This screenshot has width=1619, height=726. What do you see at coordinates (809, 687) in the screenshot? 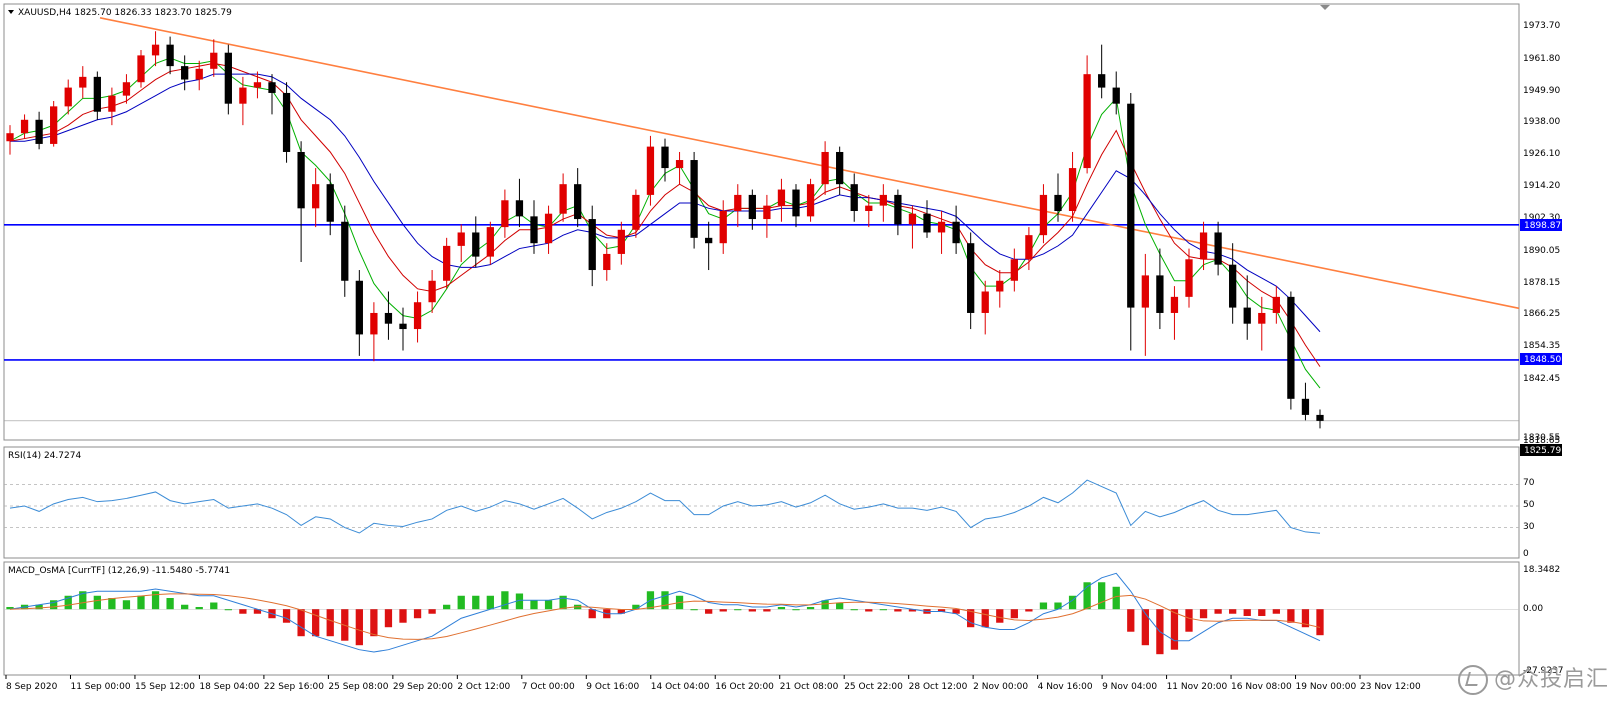
I see `x-tick-label: 21 Oct 08:00` at bounding box center [809, 687].